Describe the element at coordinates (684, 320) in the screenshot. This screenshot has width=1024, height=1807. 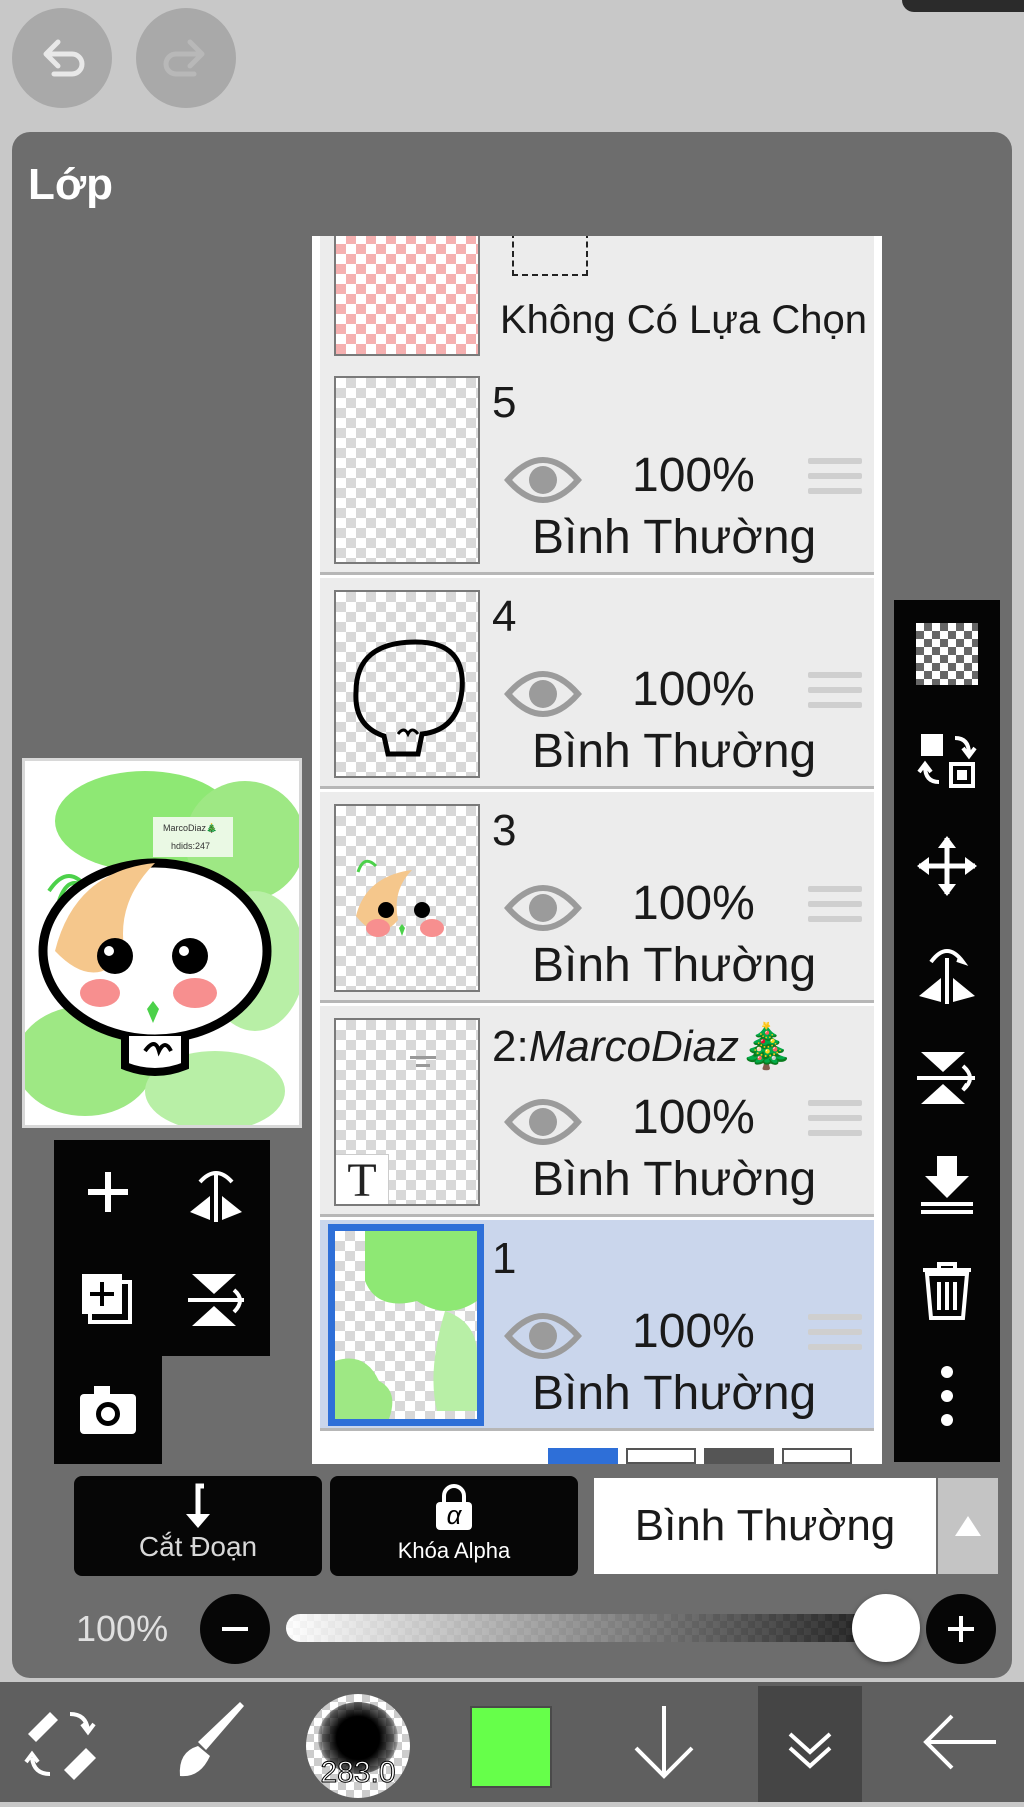
I see `selection-layer-label: Không Có Lựa Chọn` at that location.